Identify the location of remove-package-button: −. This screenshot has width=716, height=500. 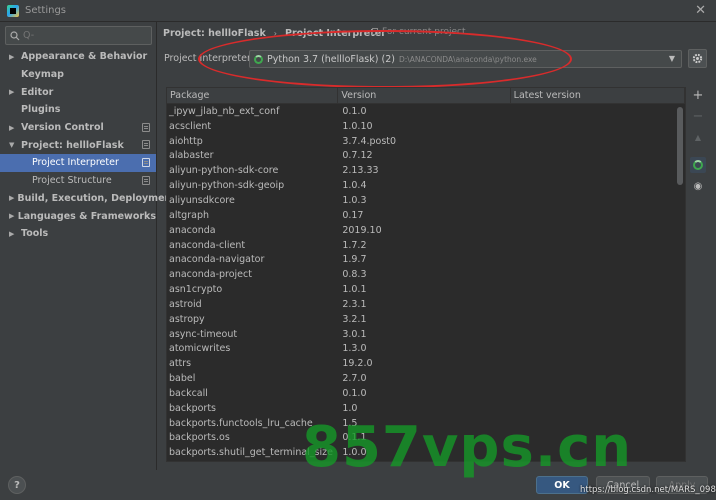
(698, 116).